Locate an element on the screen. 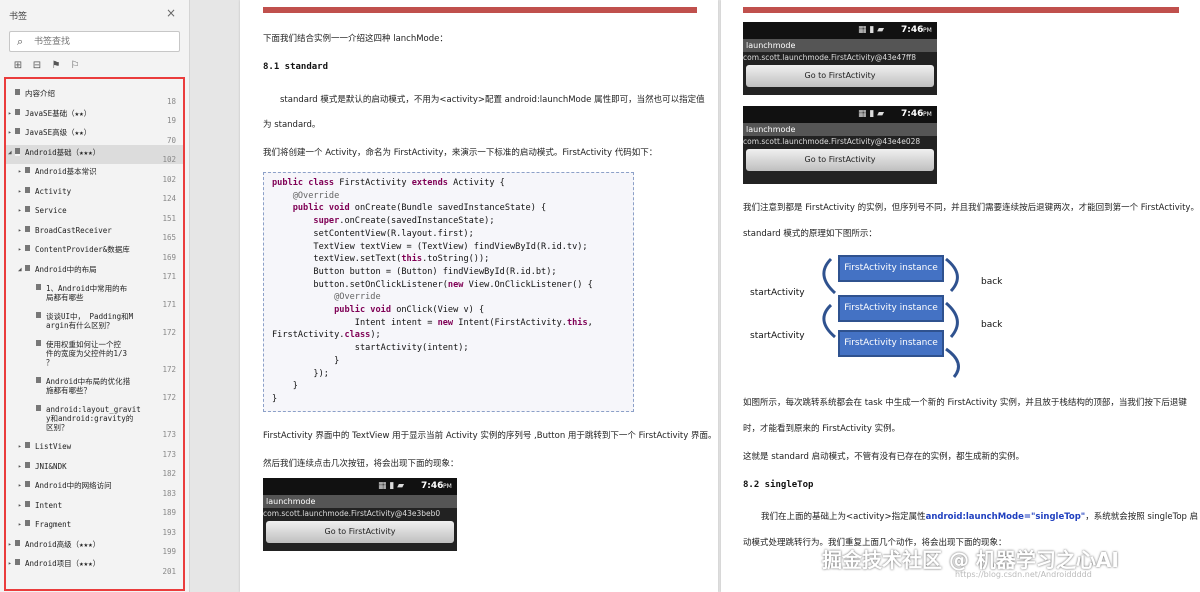 The height and width of the screenshot is (592, 1200). bookmark-item: ▸ ContentProvider&数据库 169 is located at coordinates (94, 252).